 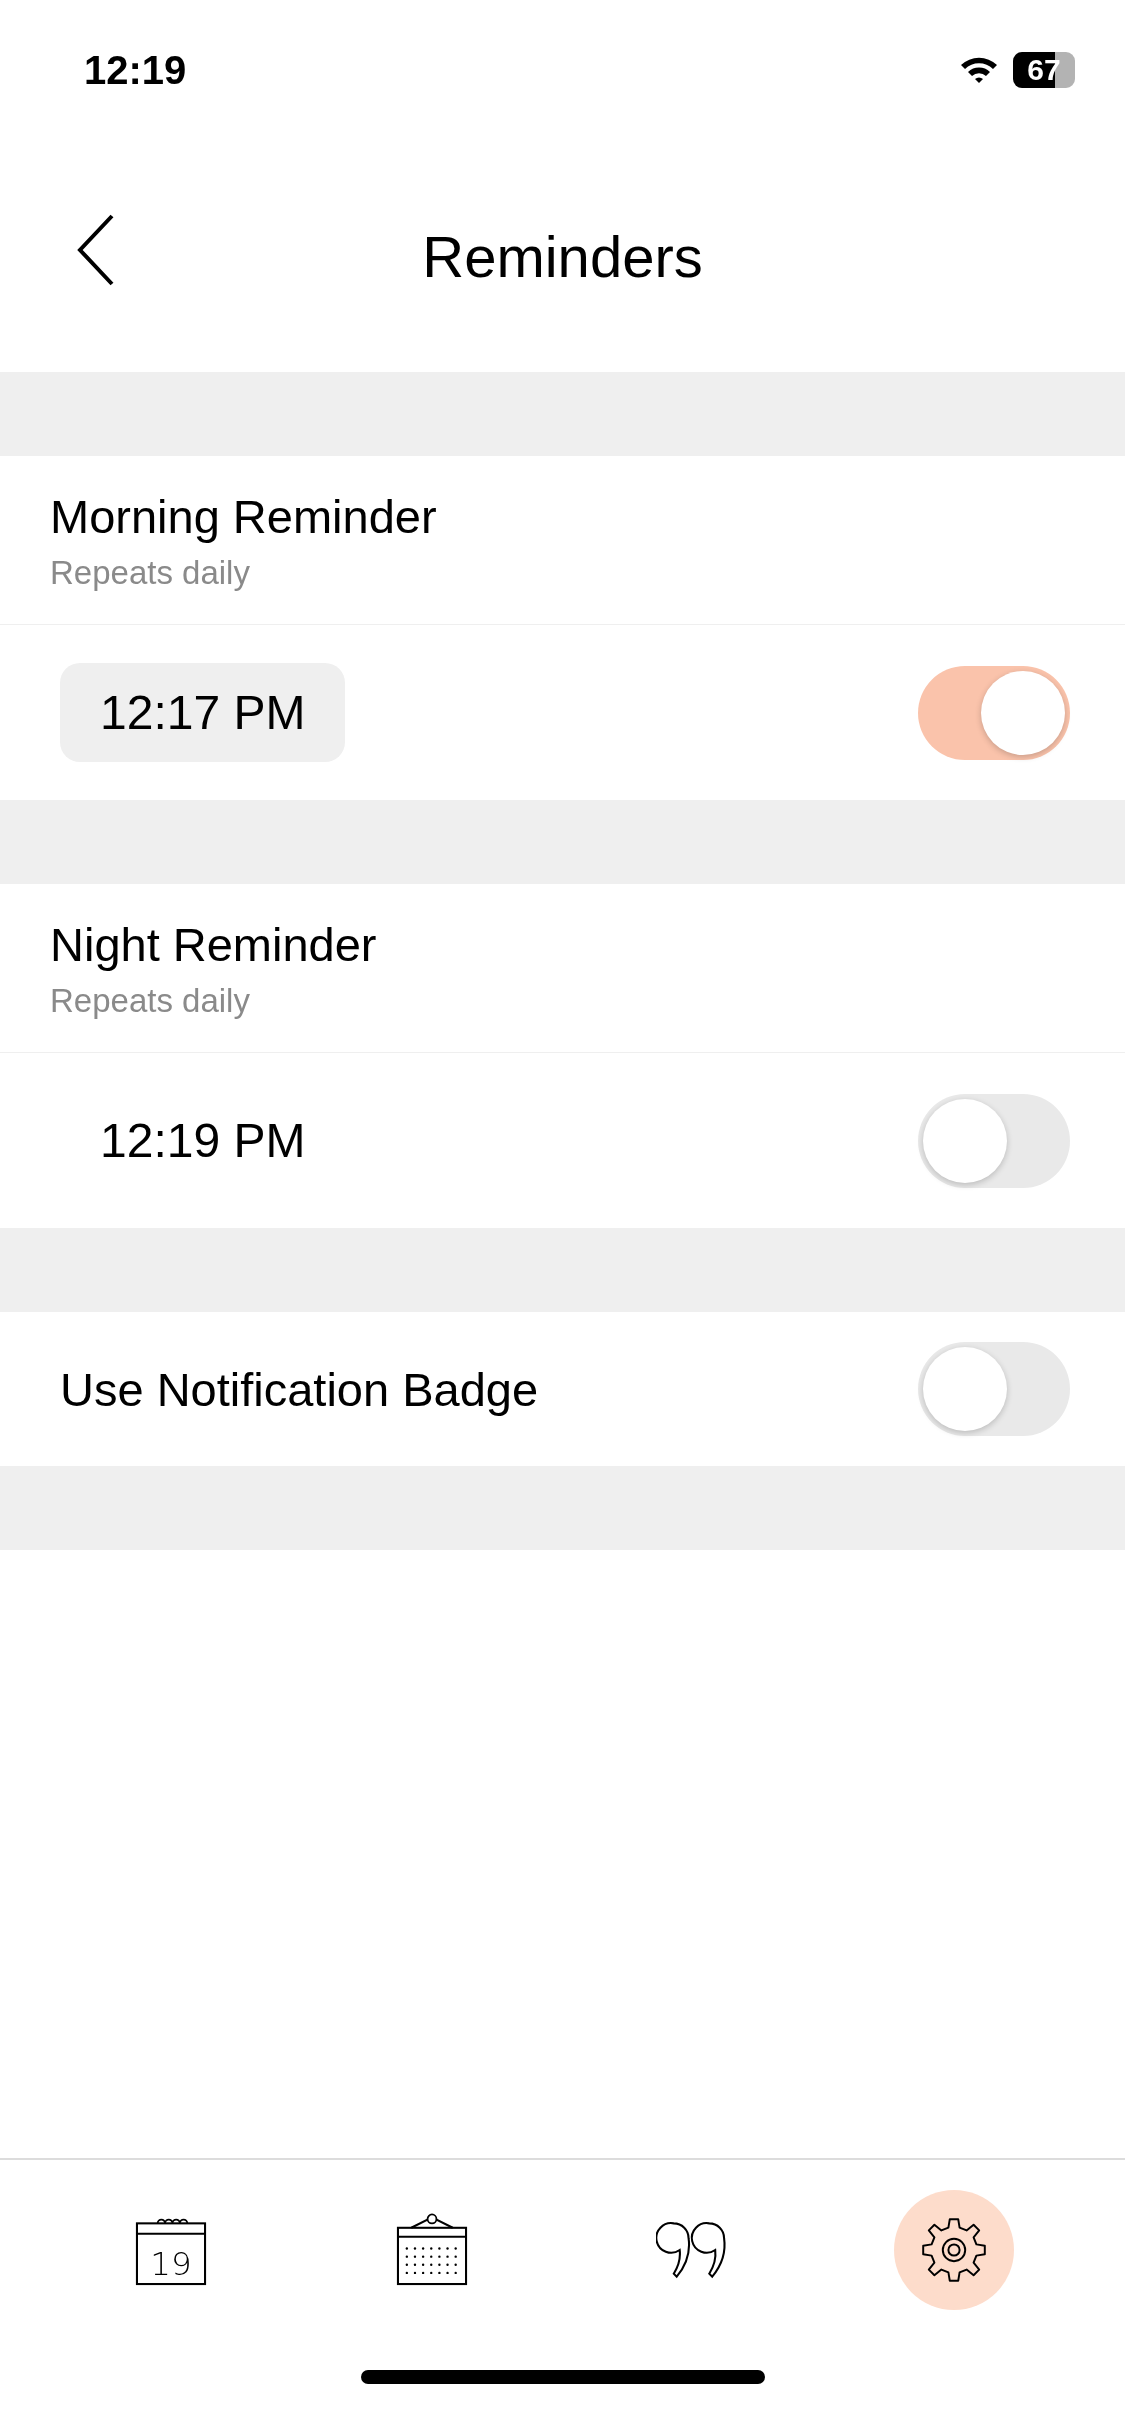 I want to click on wifi-icon, so click(x=979, y=70).